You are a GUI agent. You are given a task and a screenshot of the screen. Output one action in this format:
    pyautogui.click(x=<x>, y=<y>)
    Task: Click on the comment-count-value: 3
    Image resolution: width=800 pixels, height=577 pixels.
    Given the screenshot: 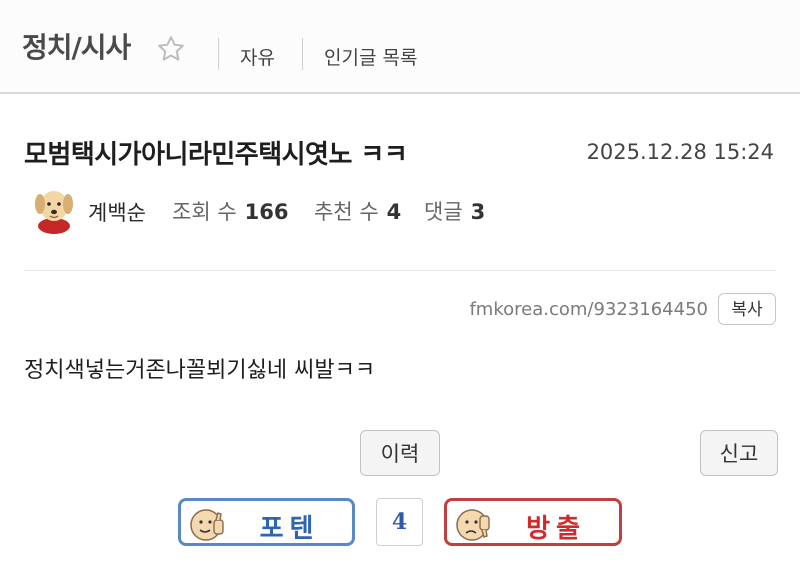 What is the action you would take?
    pyautogui.click(x=478, y=212)
    